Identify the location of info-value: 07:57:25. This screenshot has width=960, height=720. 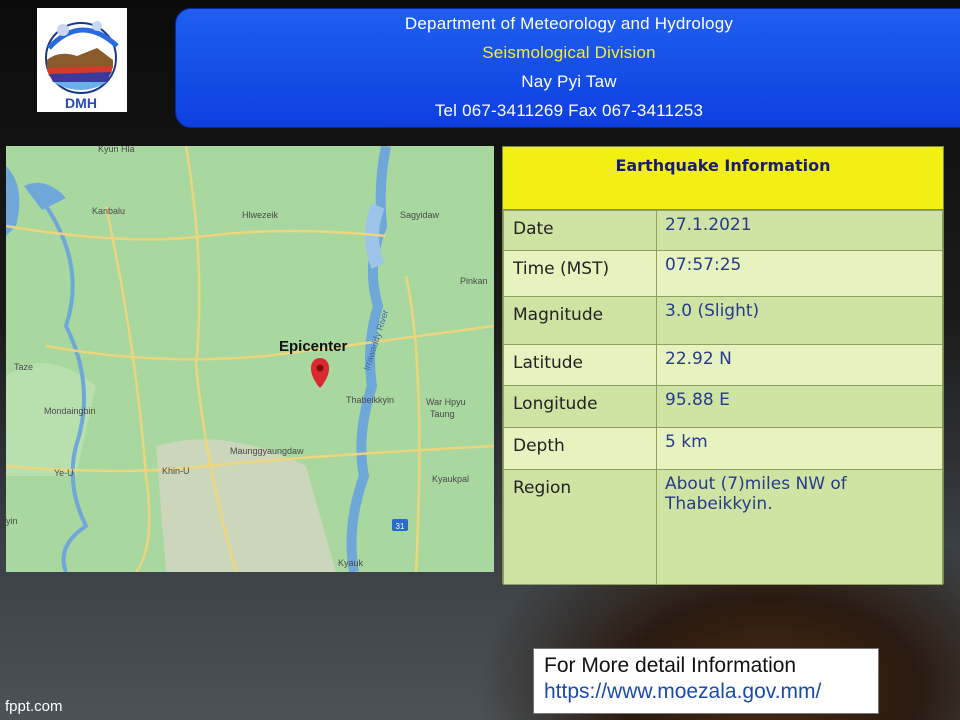
(799, 273).